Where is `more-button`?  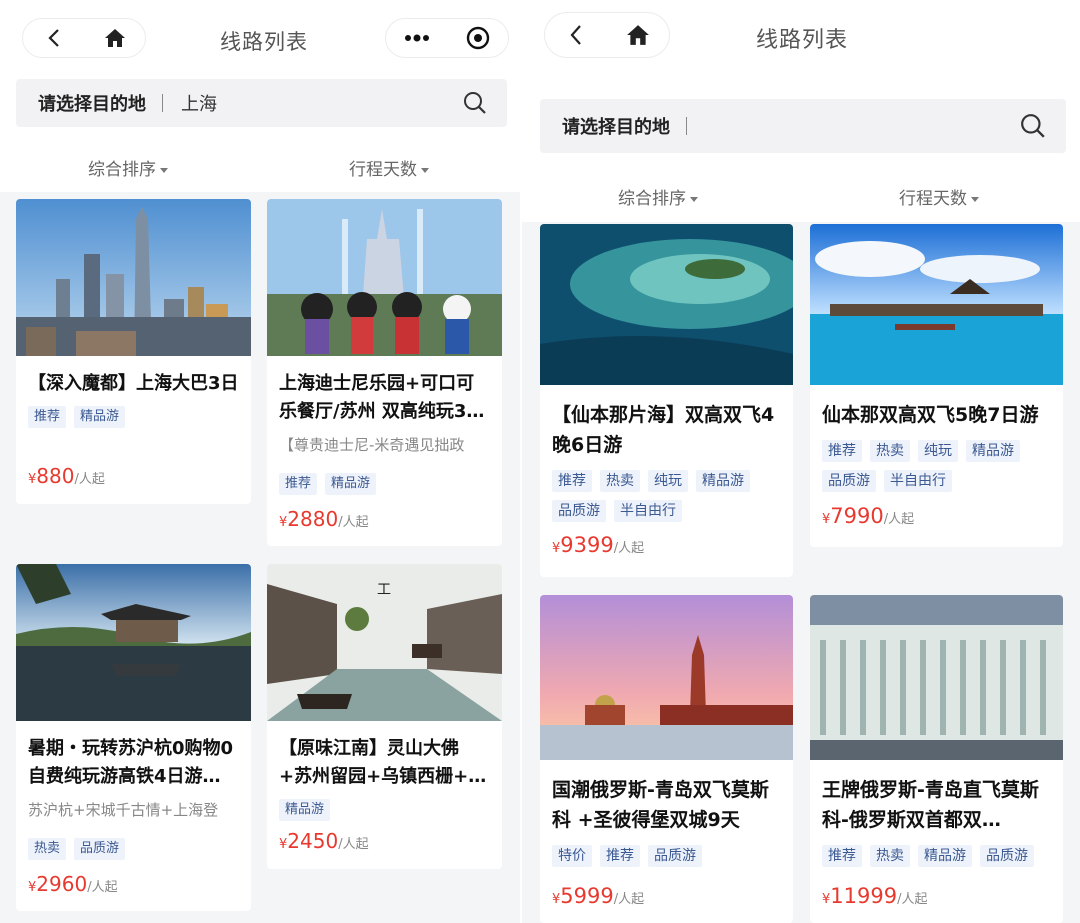 more-button is located at coordinates (416, 38).